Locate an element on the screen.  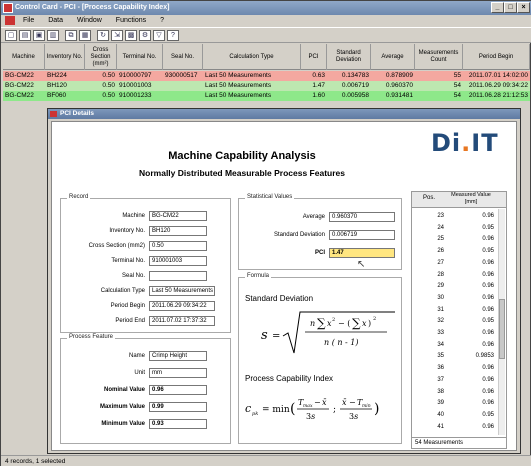
average-field: 0.960370 is located at coordinates (362, 217).